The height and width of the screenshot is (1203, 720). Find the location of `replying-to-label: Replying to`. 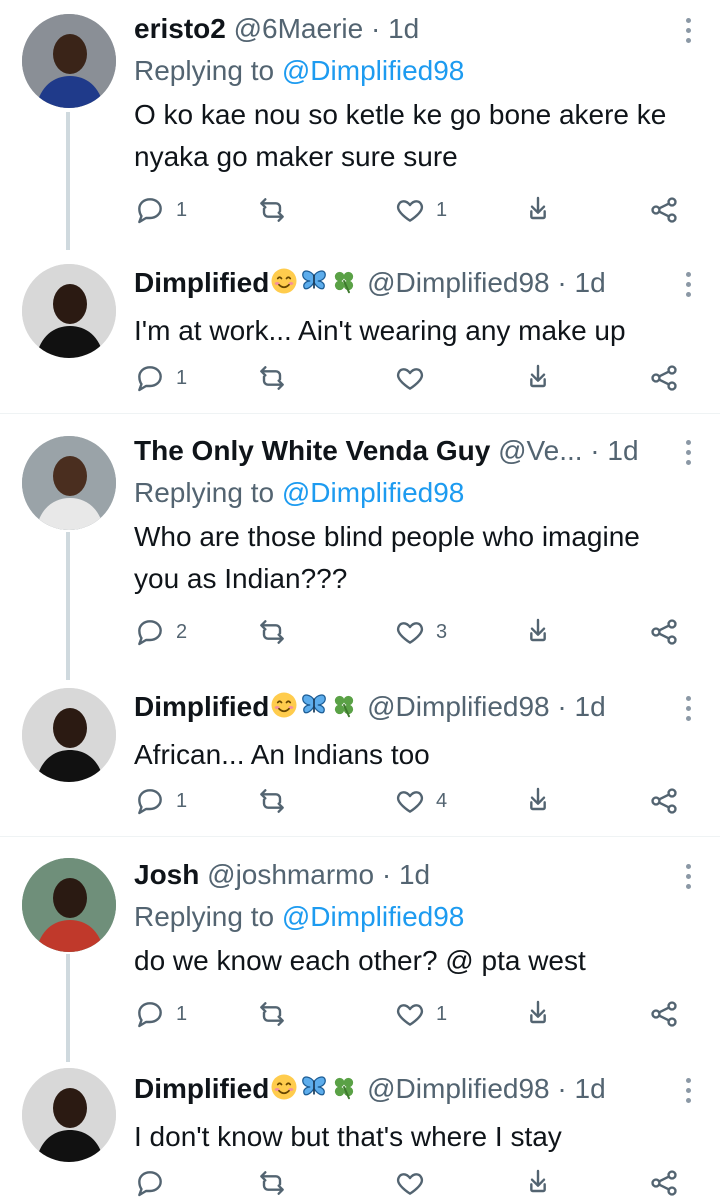

replying-to-label: Replying to is located at coordinates (204, 492).